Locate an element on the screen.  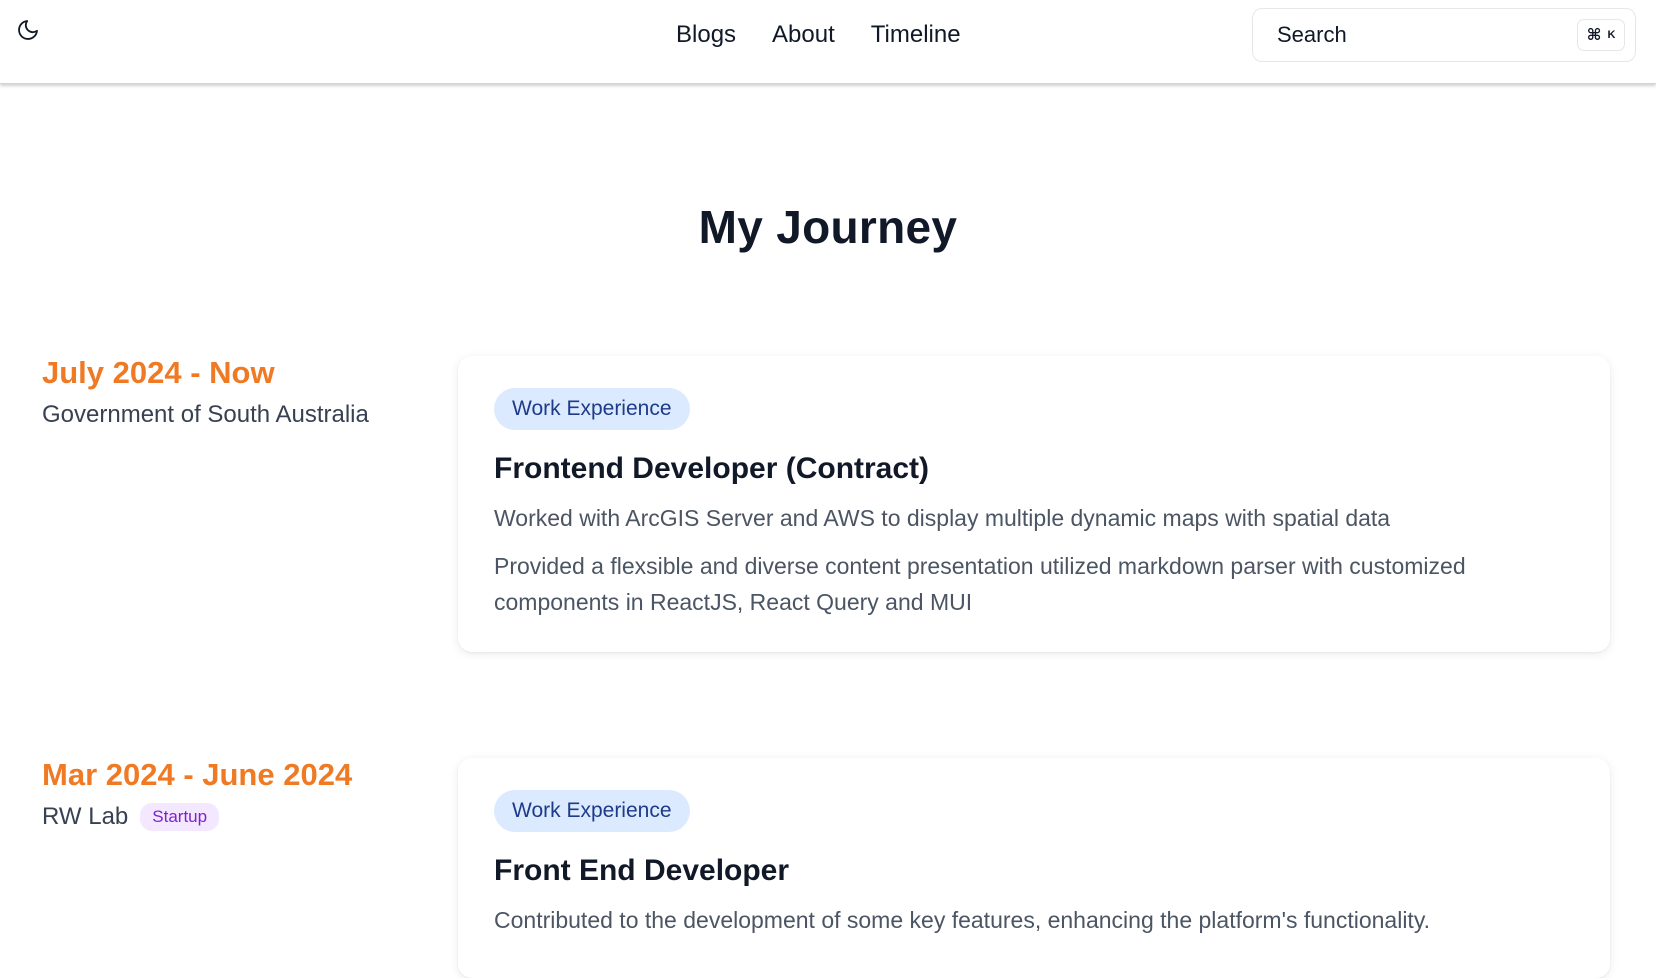
search-label: Search is located at coordinates (1312, 34).